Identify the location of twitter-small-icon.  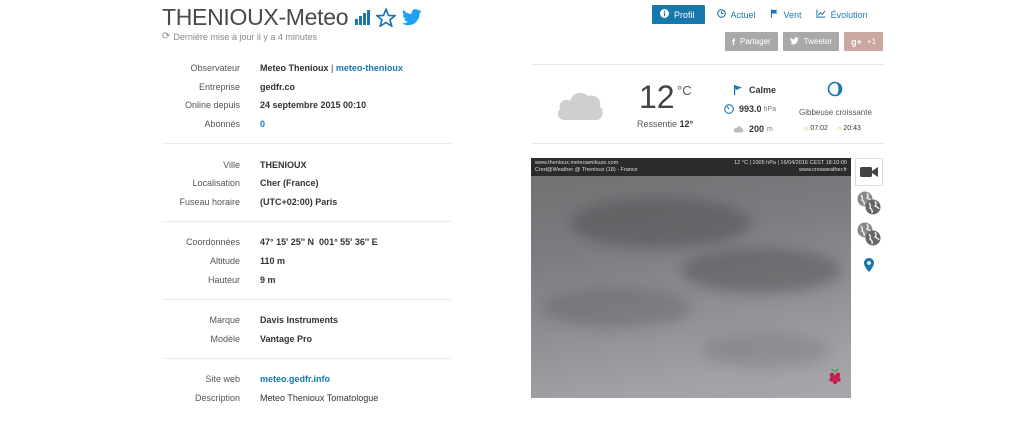
(794, 41).